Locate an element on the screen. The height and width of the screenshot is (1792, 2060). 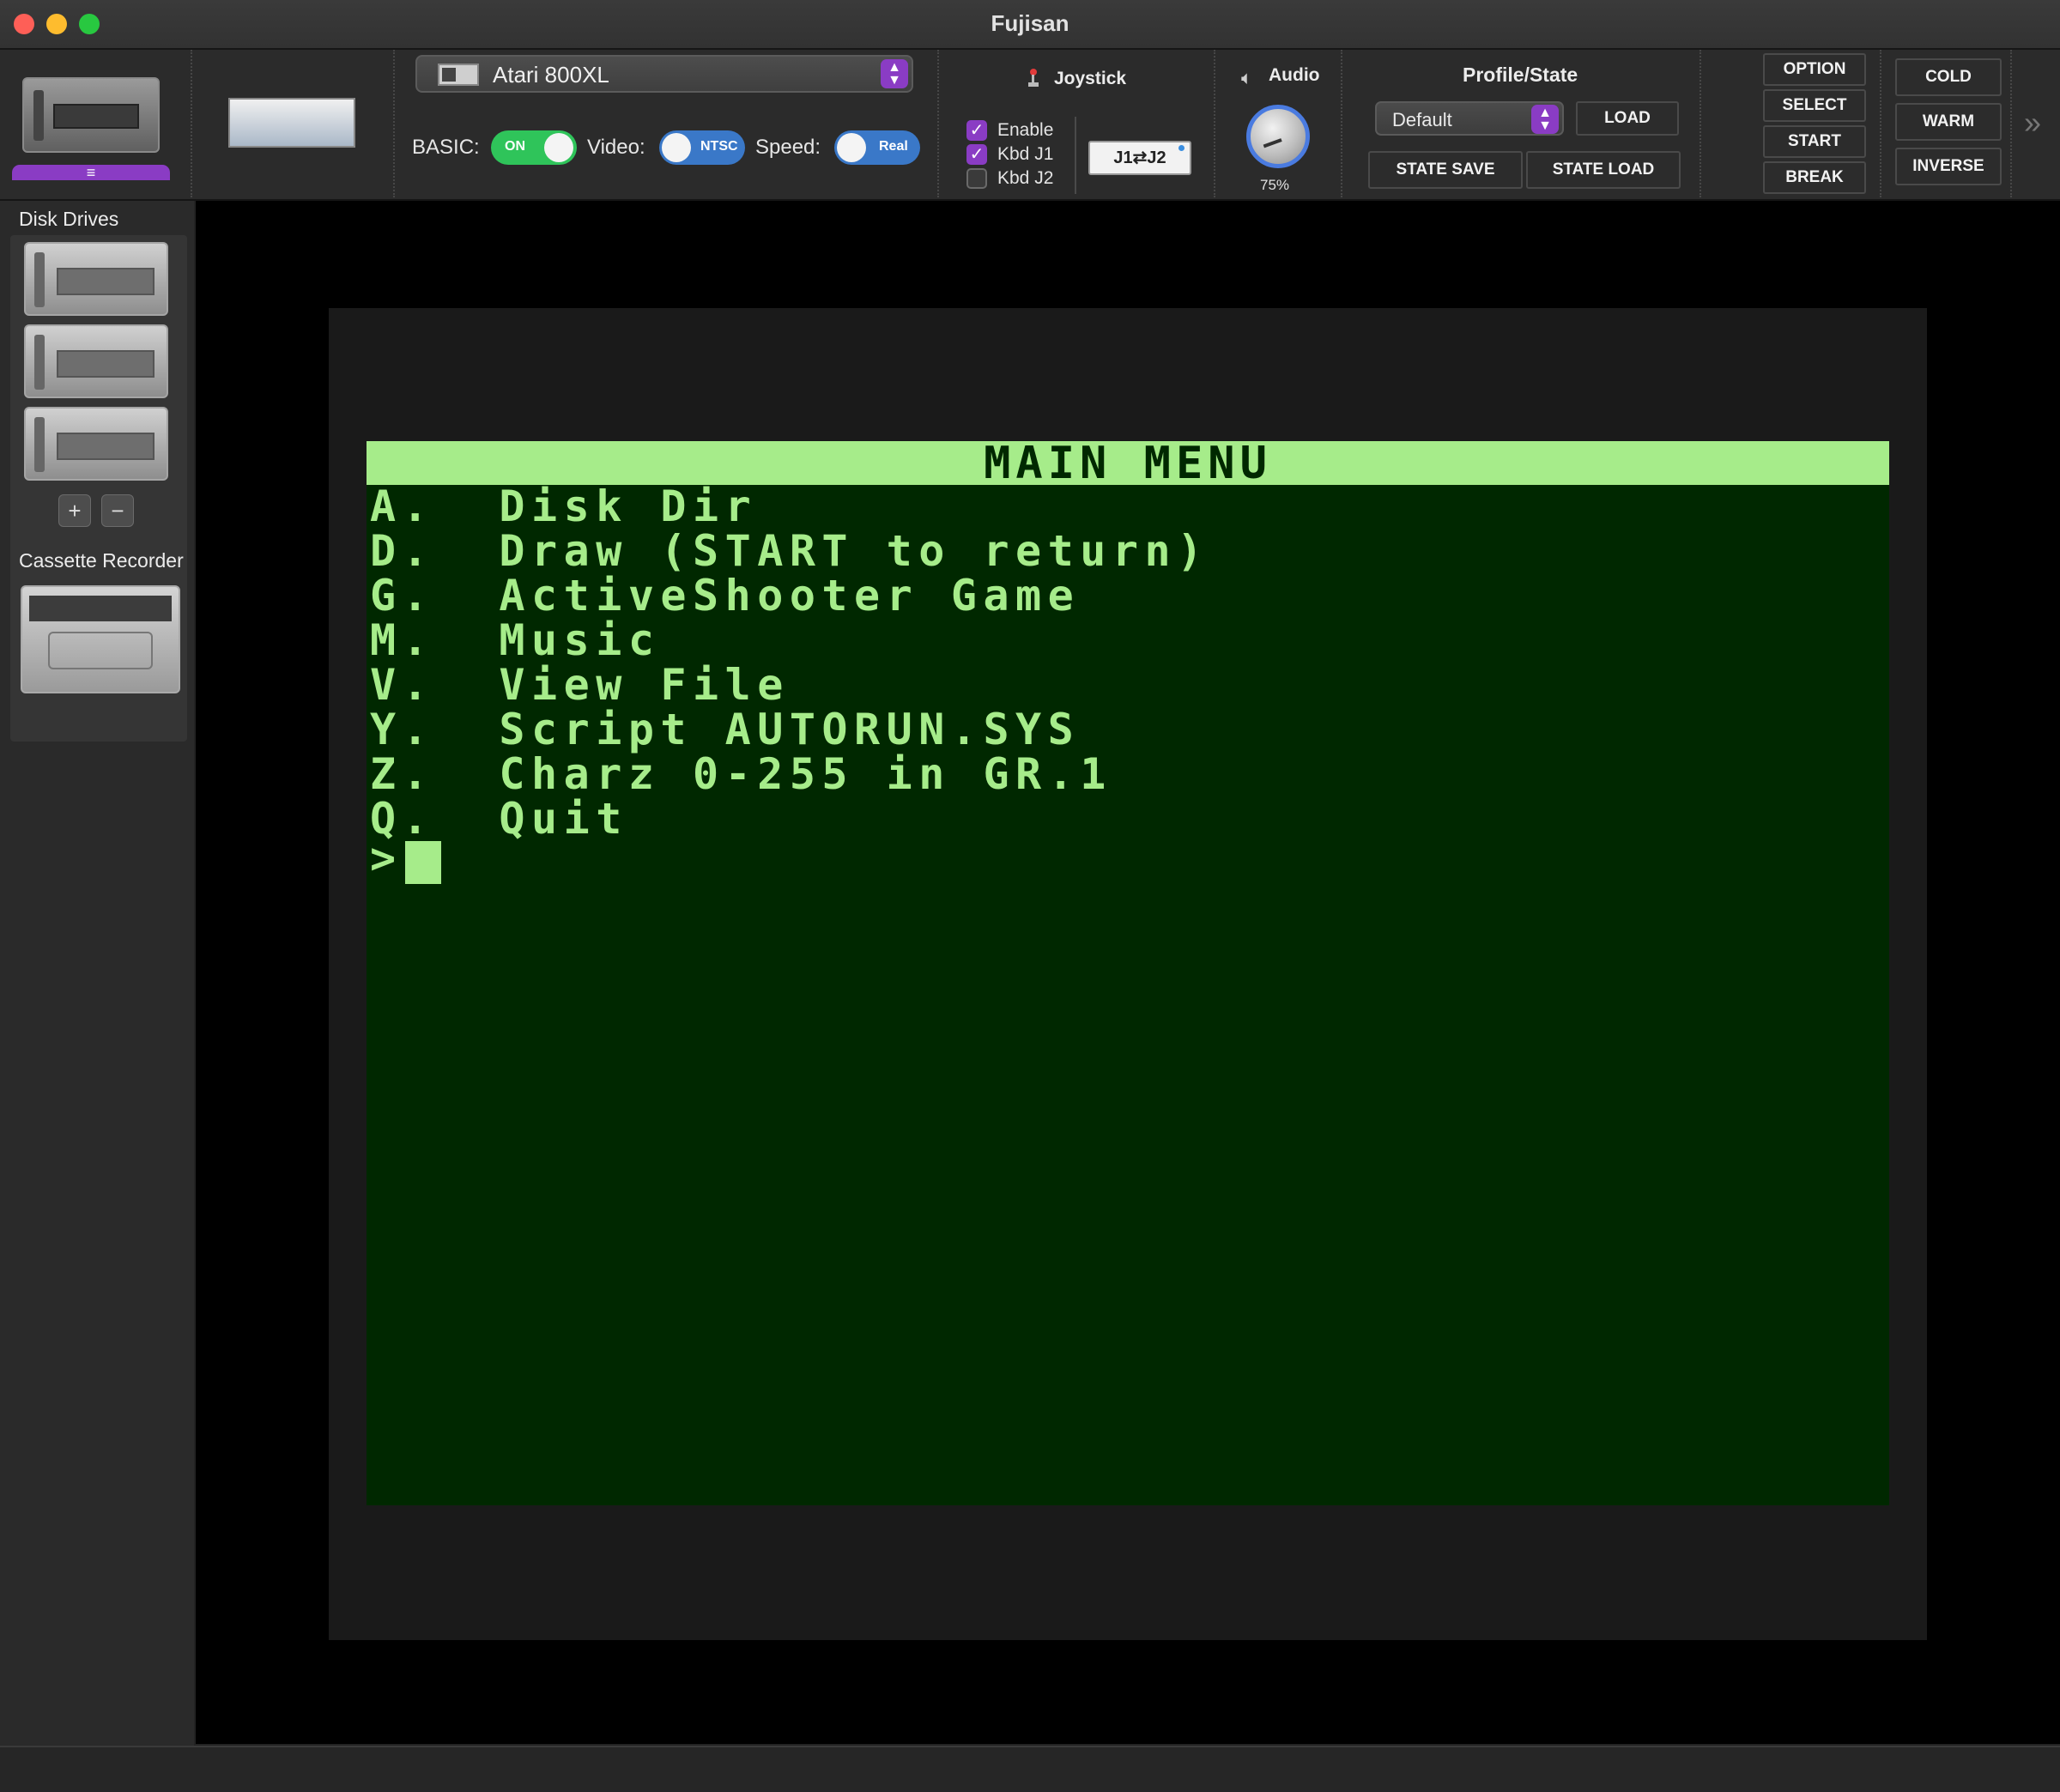
disk-drives-header: Disk Drives is located at coordinates (69, 219).